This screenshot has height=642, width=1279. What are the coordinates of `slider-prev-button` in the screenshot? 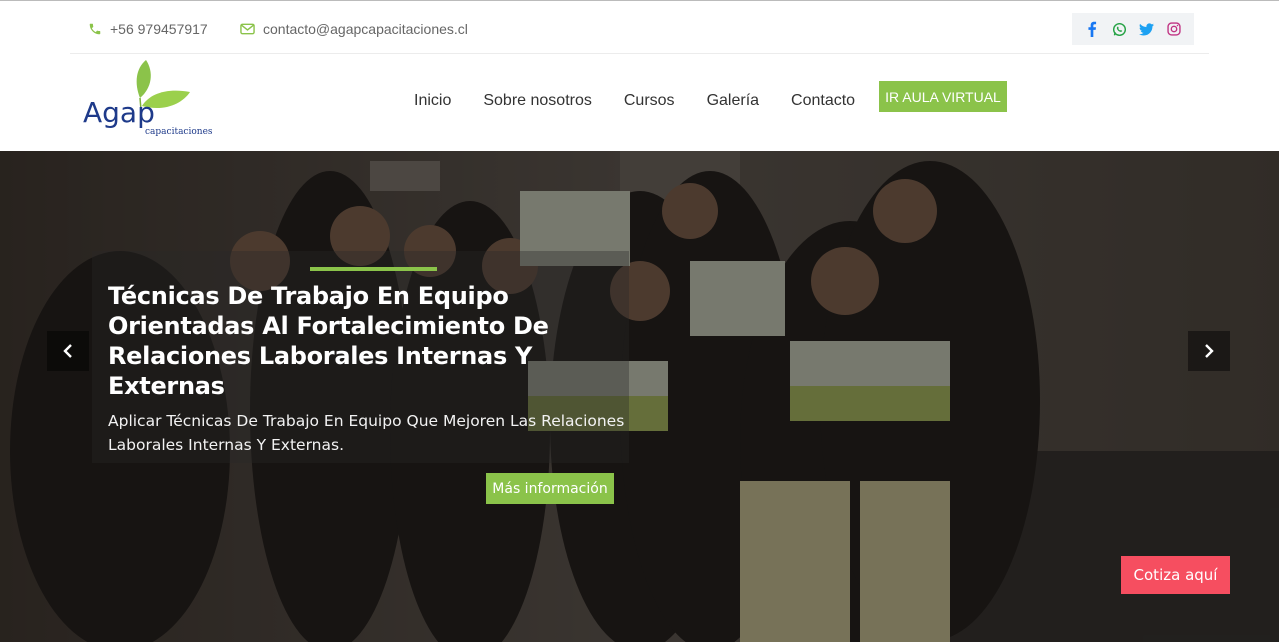 It's located at (68, 351).